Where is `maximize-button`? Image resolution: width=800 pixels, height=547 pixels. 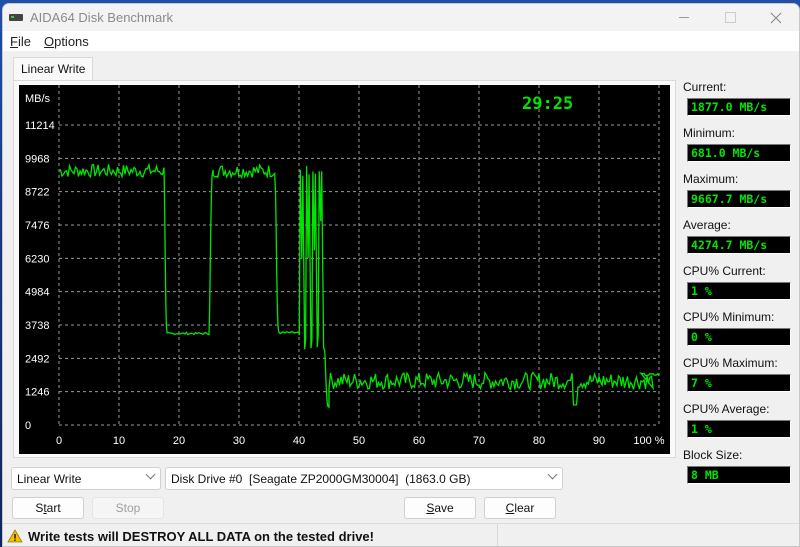
maximize-button is located at coordinates (730, 17).